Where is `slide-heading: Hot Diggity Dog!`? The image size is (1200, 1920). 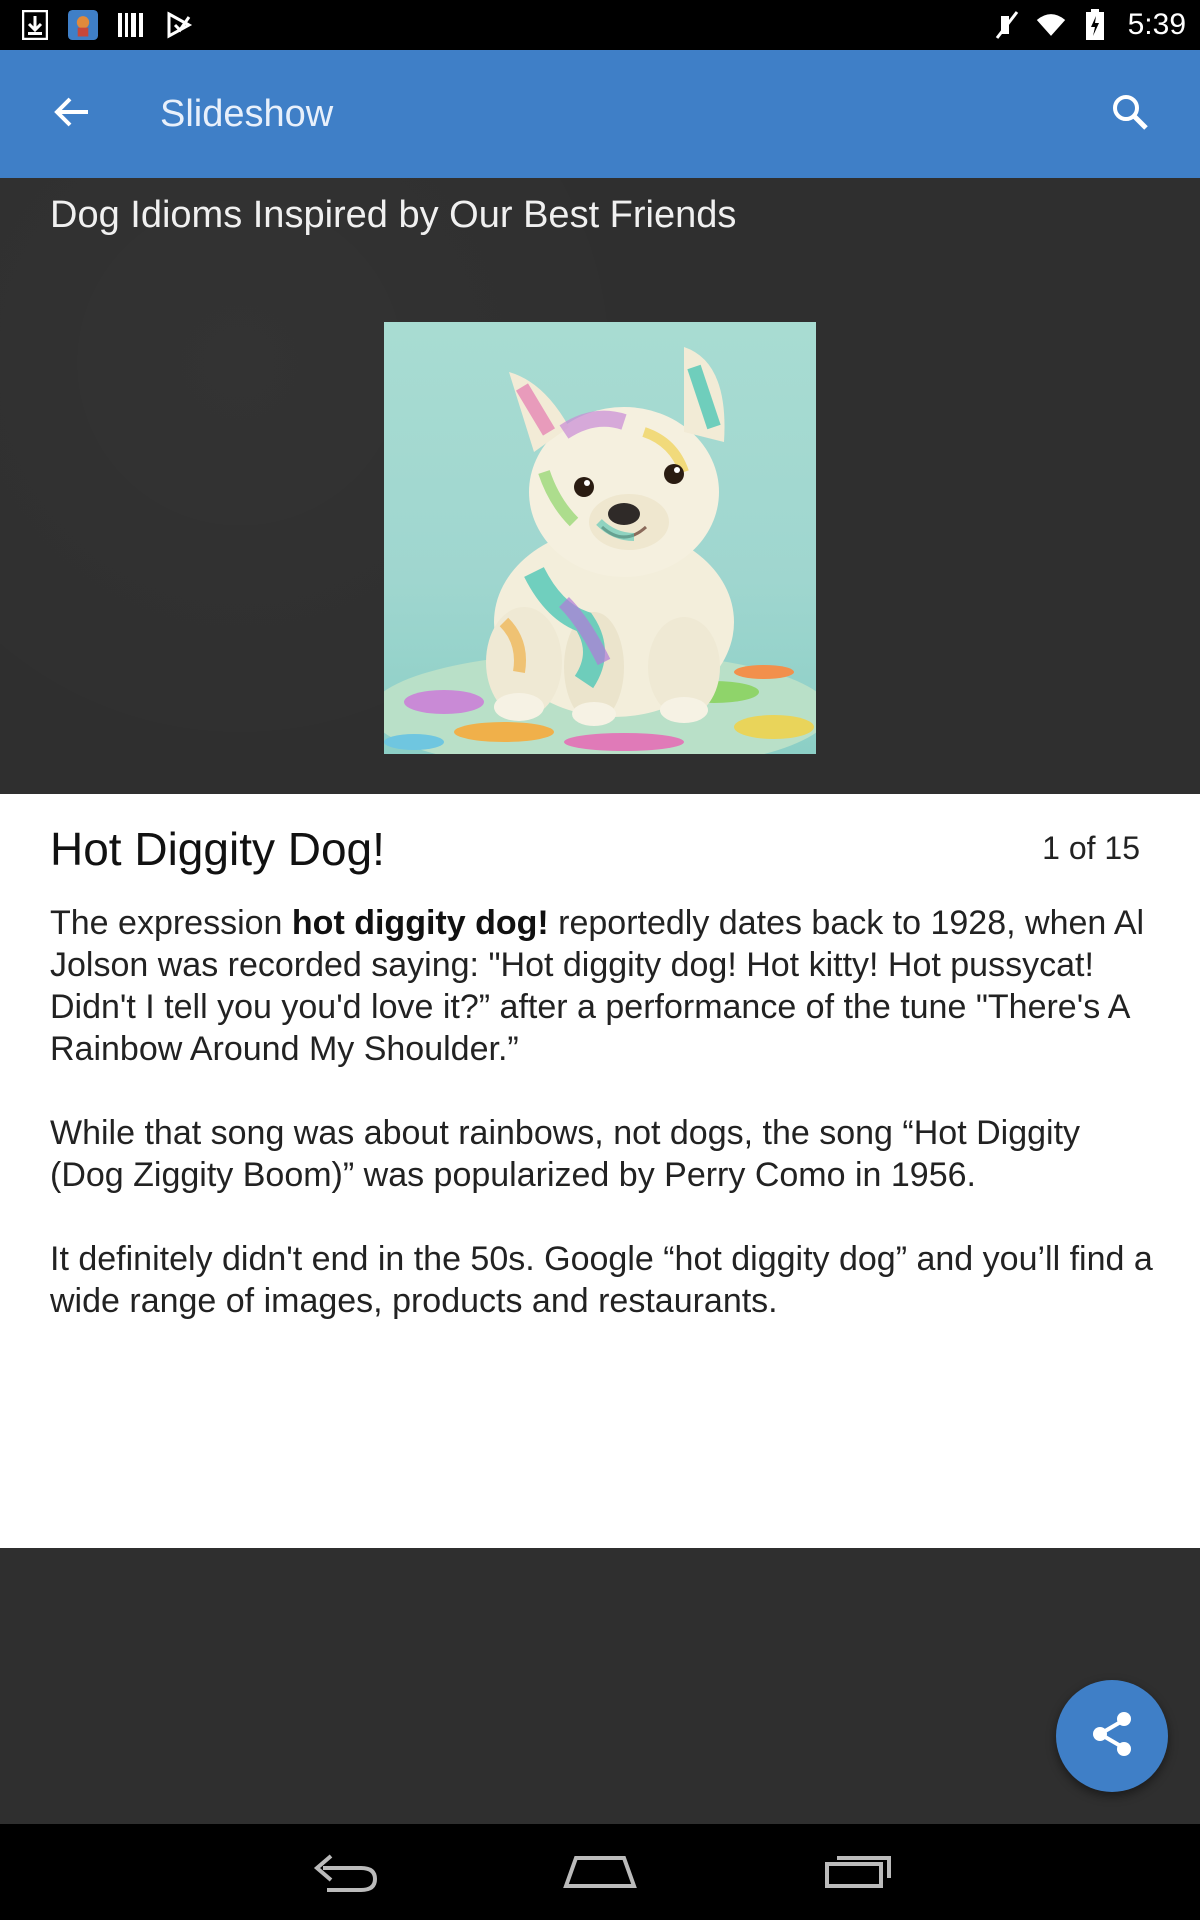
slide-heading: Hot Diggity Dog! is located at coordinates (217, 849).